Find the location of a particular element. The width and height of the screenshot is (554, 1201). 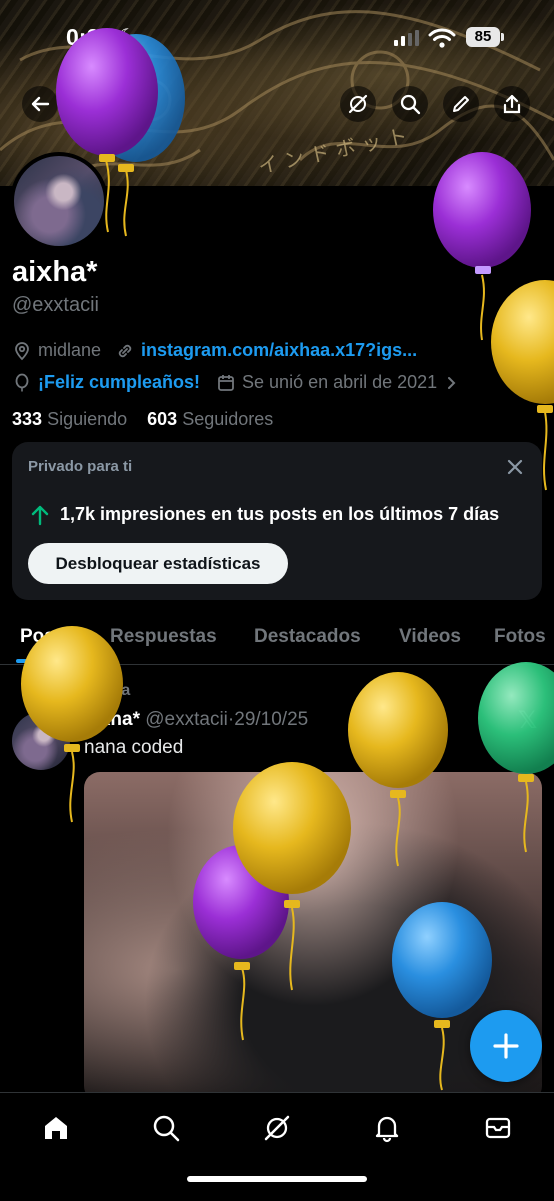

nav-search is located at coordinates (166, 1128).